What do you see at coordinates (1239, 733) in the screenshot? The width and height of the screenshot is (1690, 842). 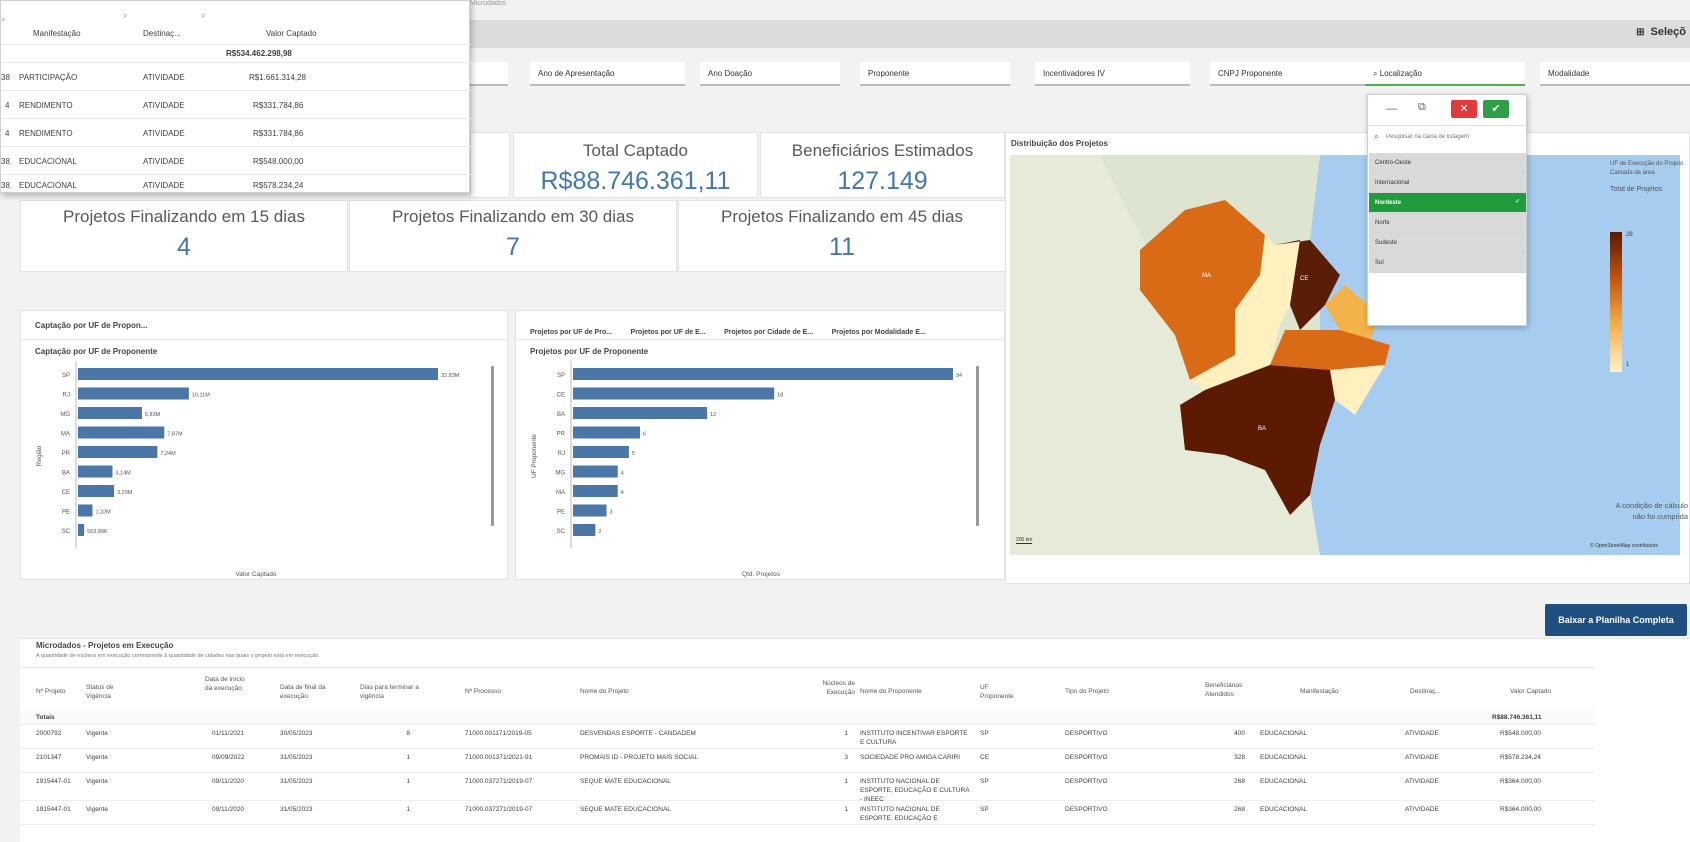 I see `table-cell: 400` at bounding box center [1239, 733].